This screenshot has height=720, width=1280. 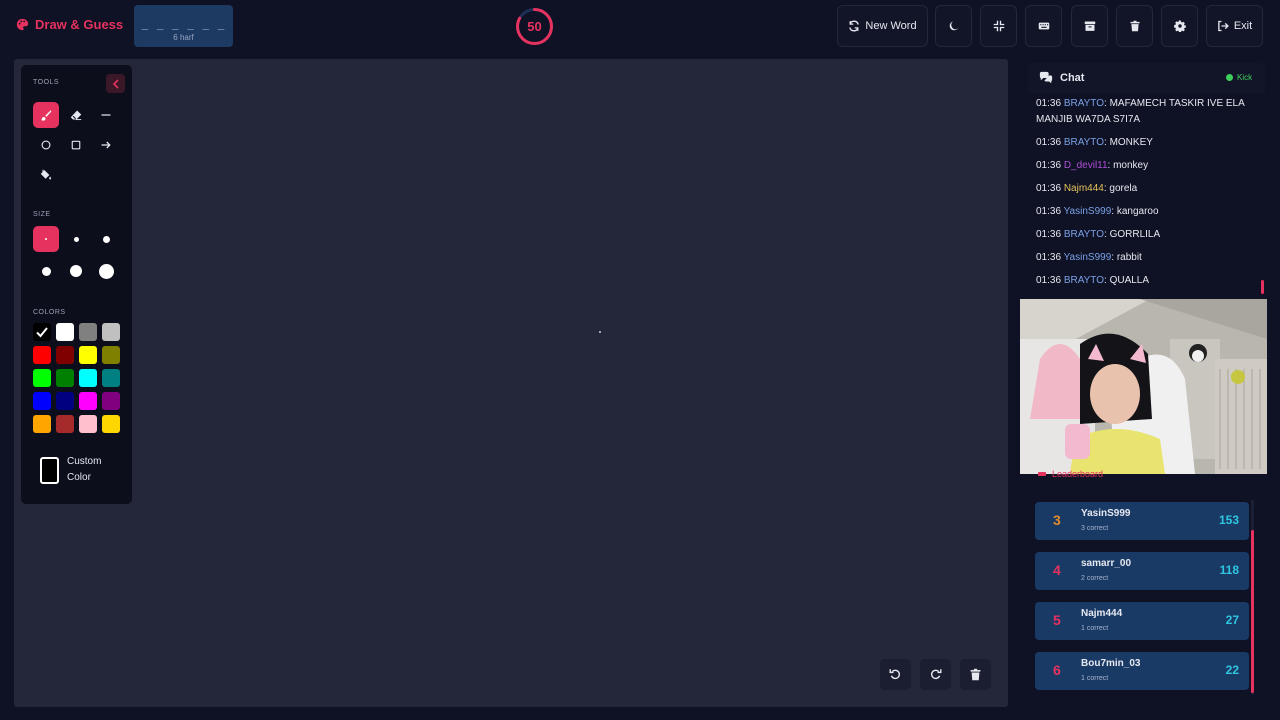 What do you see at coordinates (1111, 663) in the screenshot?
I see `leaderboard-player-name: Bou7min_03` at bounding box center [1111, 663].